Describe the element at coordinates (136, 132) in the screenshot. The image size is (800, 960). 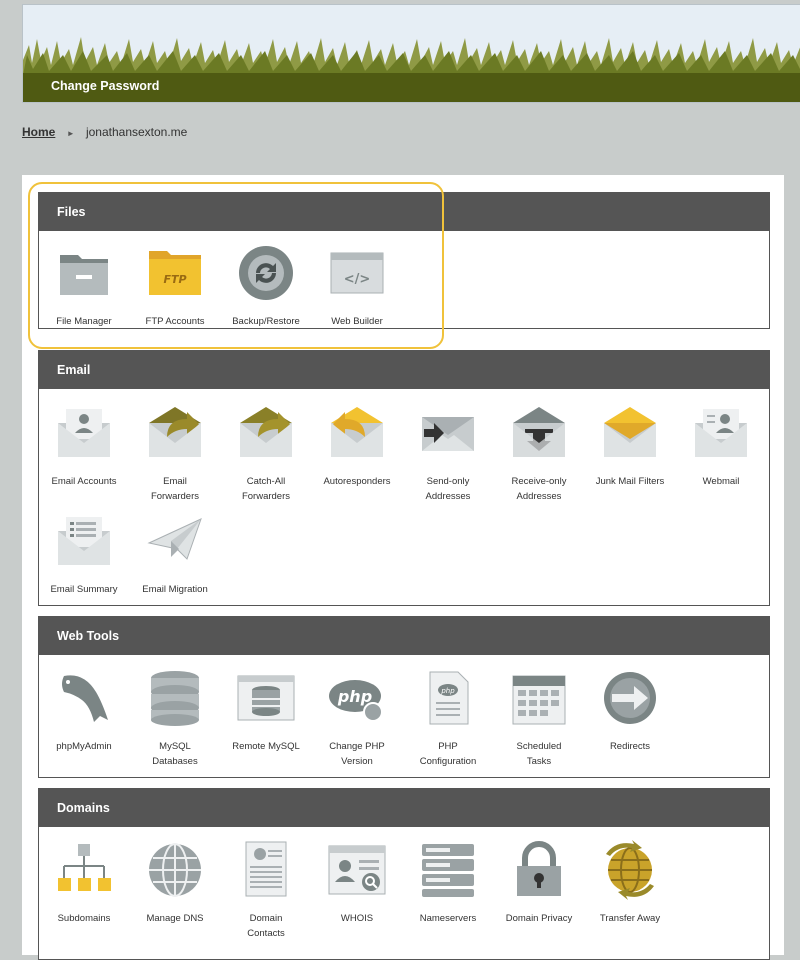
I see `breadcrumb-current: jonathansexton.me` at that location.